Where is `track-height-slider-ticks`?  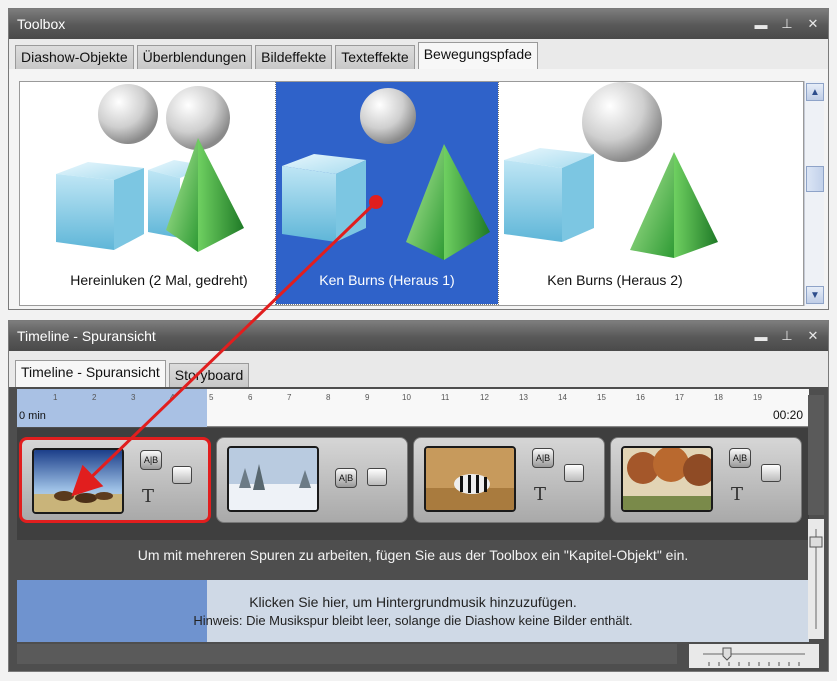
track-height-slider-ticks is located at coordinates (816, 579).